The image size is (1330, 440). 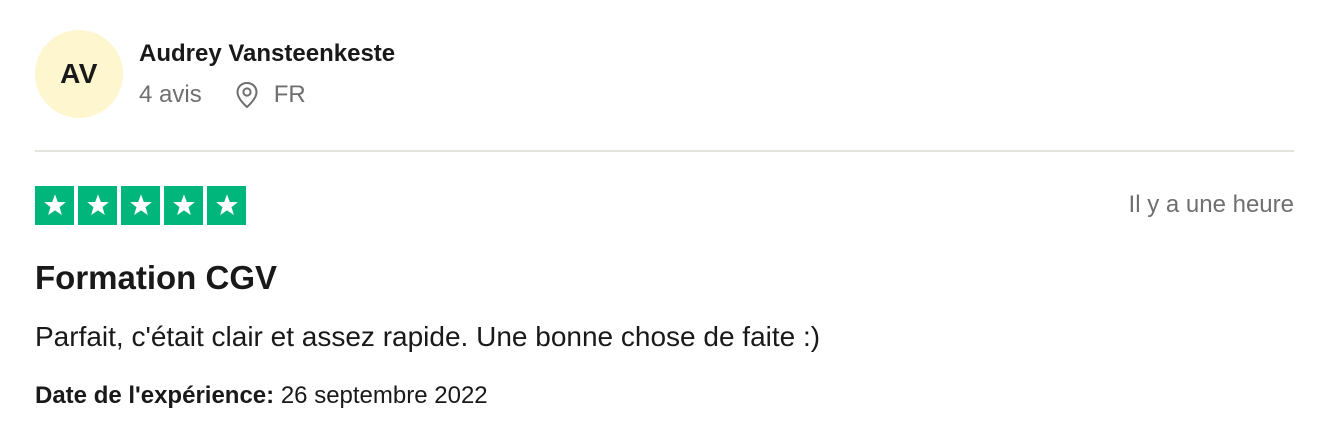 What do you see at coordinates (384, 395) in the screenshot?
I see `experience-date-value: 26 septembre 2022` at bounding box center [384, 395].